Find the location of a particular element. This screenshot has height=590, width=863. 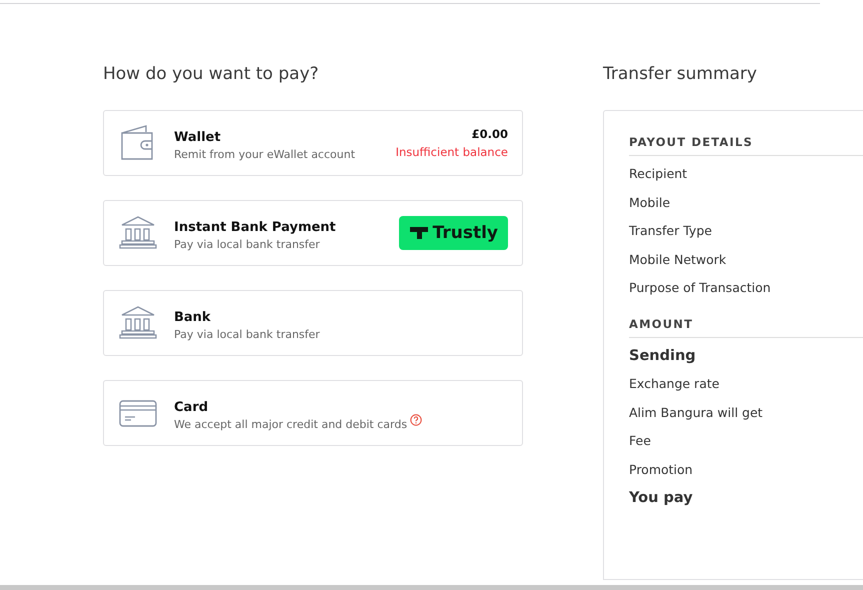

payment-option: Card We accept all major credit and debit cards is located at coordinates (313, 413).